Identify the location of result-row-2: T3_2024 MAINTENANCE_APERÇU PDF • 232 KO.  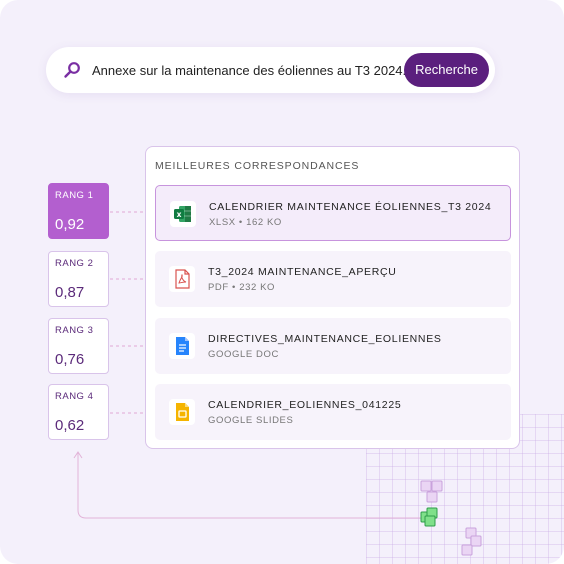
(333, 279).